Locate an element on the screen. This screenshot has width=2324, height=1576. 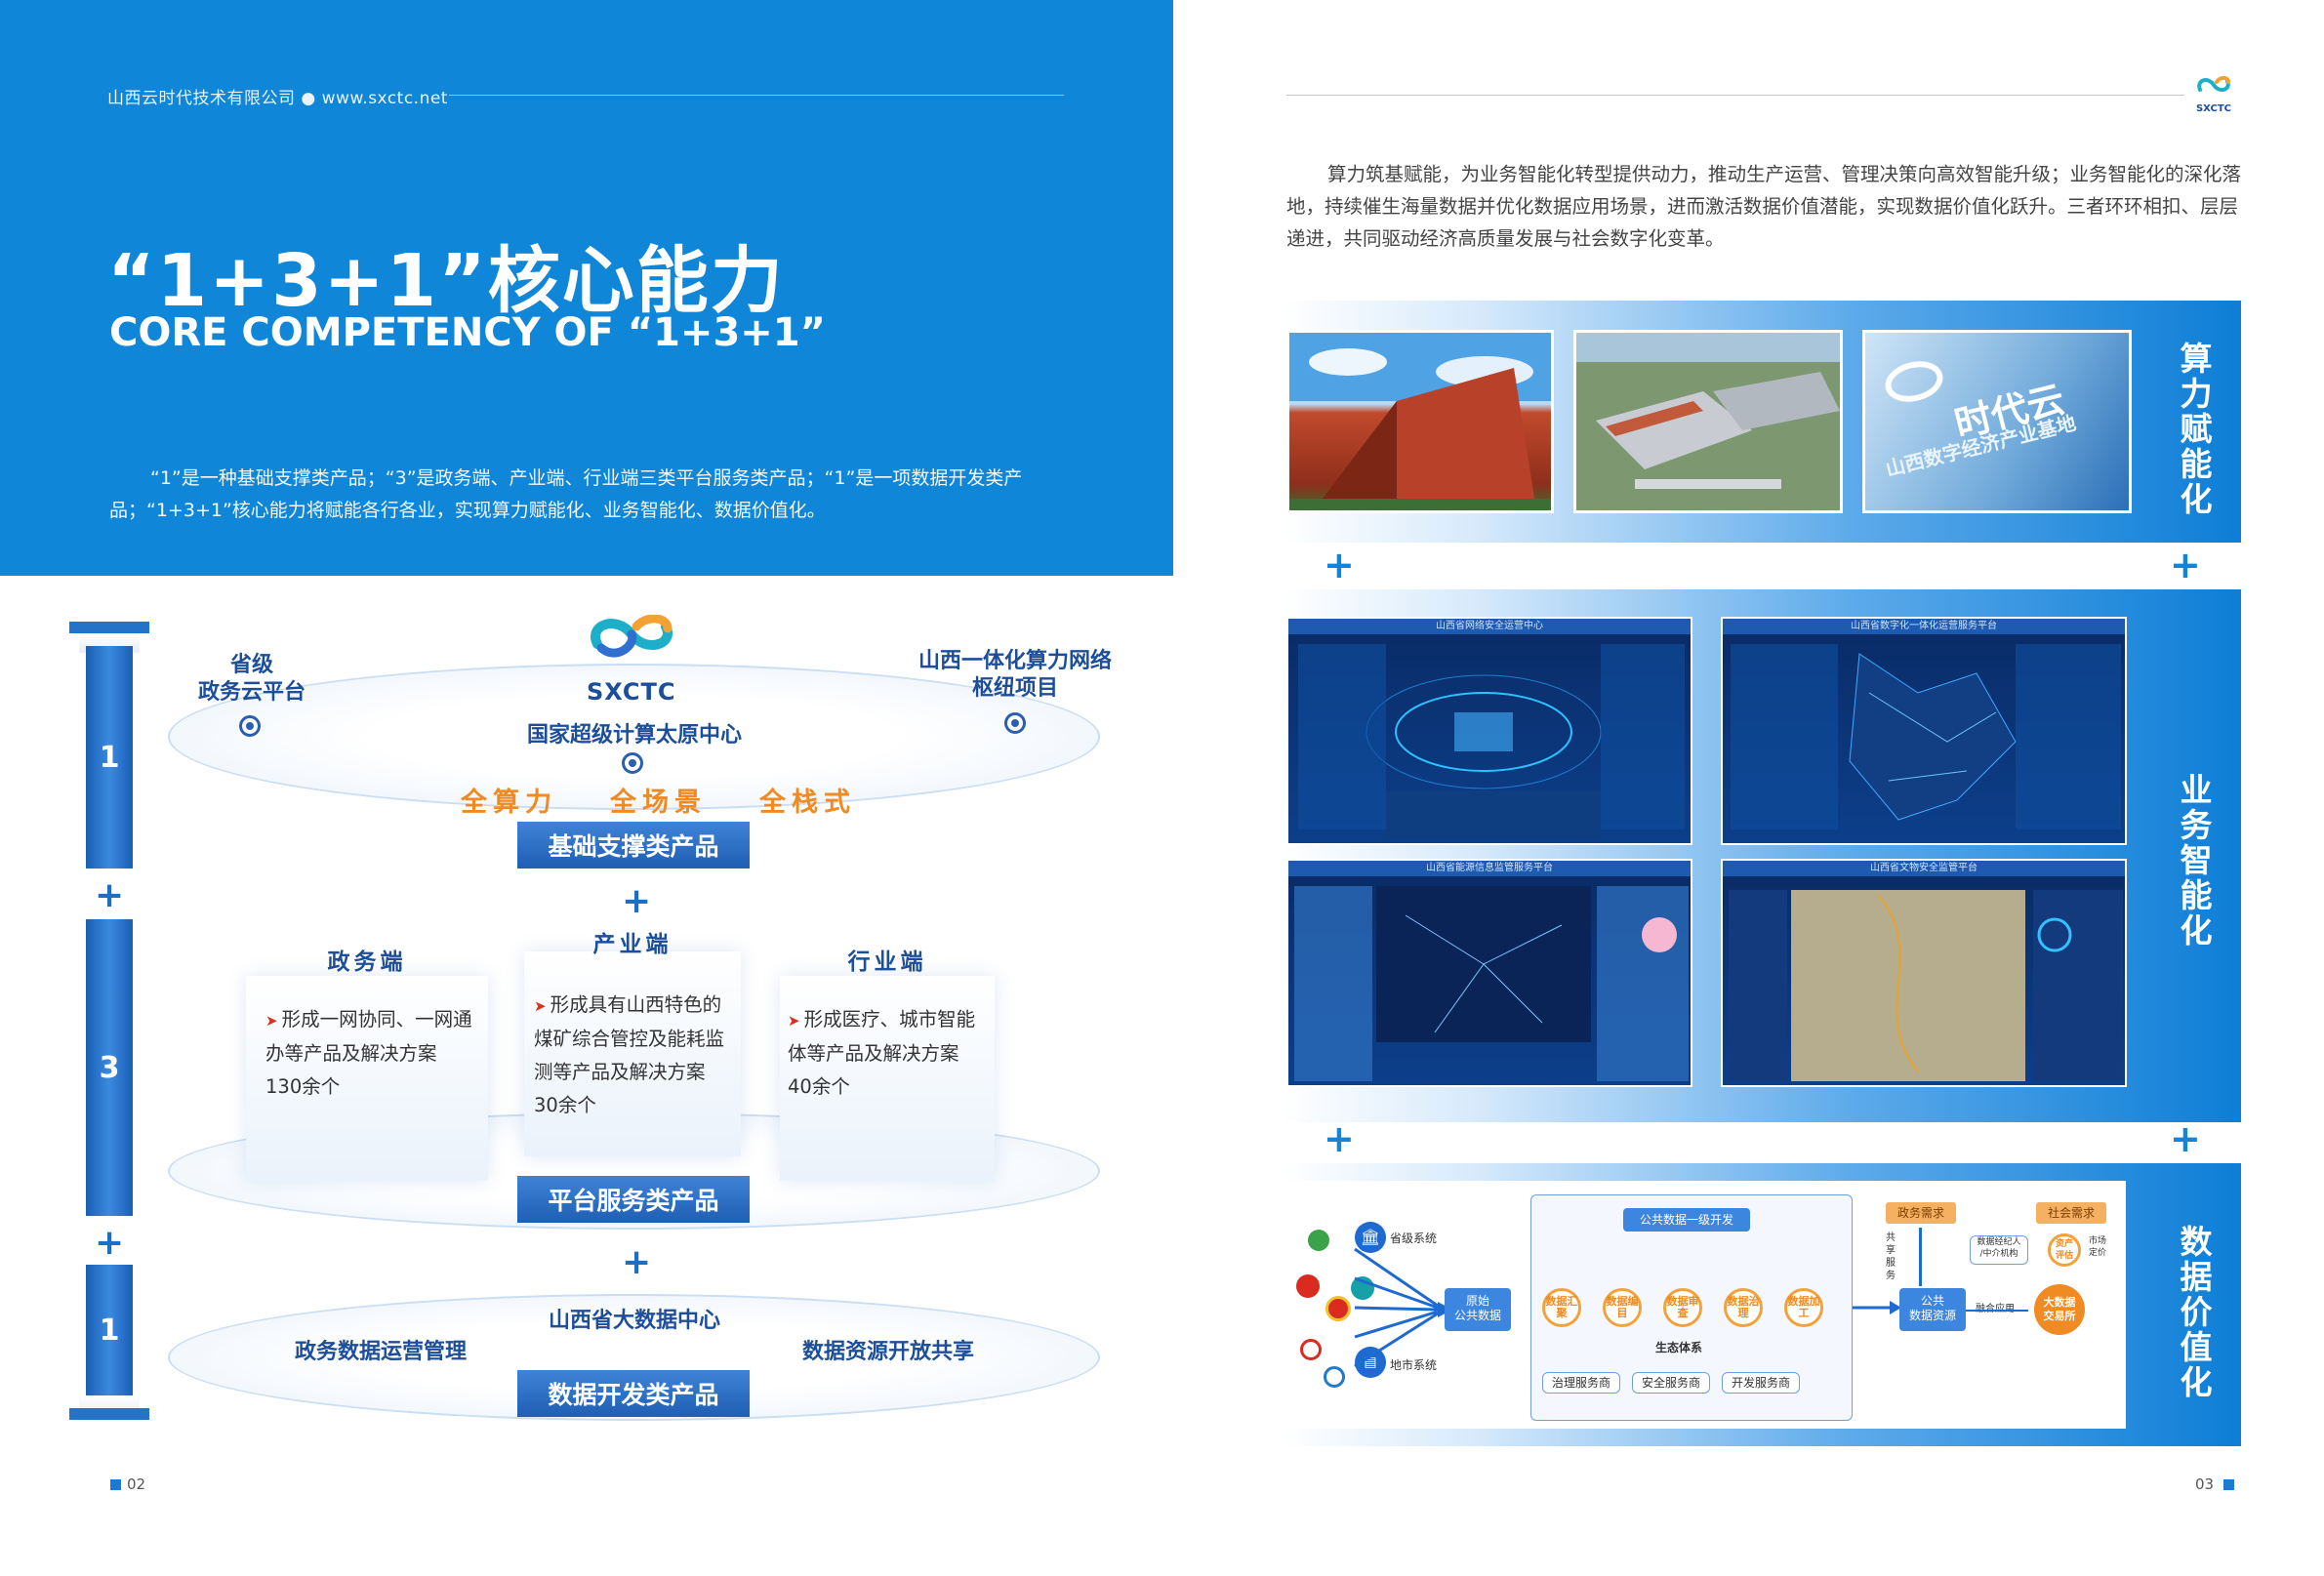
tier3-tag: 数据开发类产品 is located at coordinates (633, 1393).